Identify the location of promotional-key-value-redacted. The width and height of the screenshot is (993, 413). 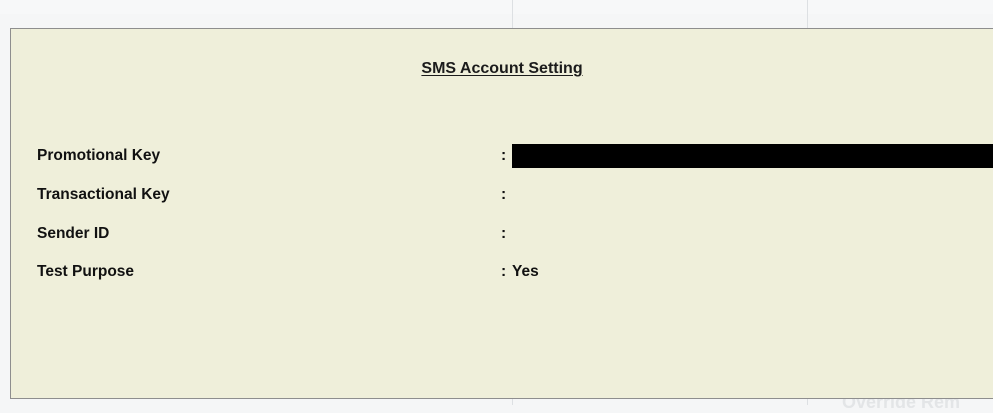
(752, 156).